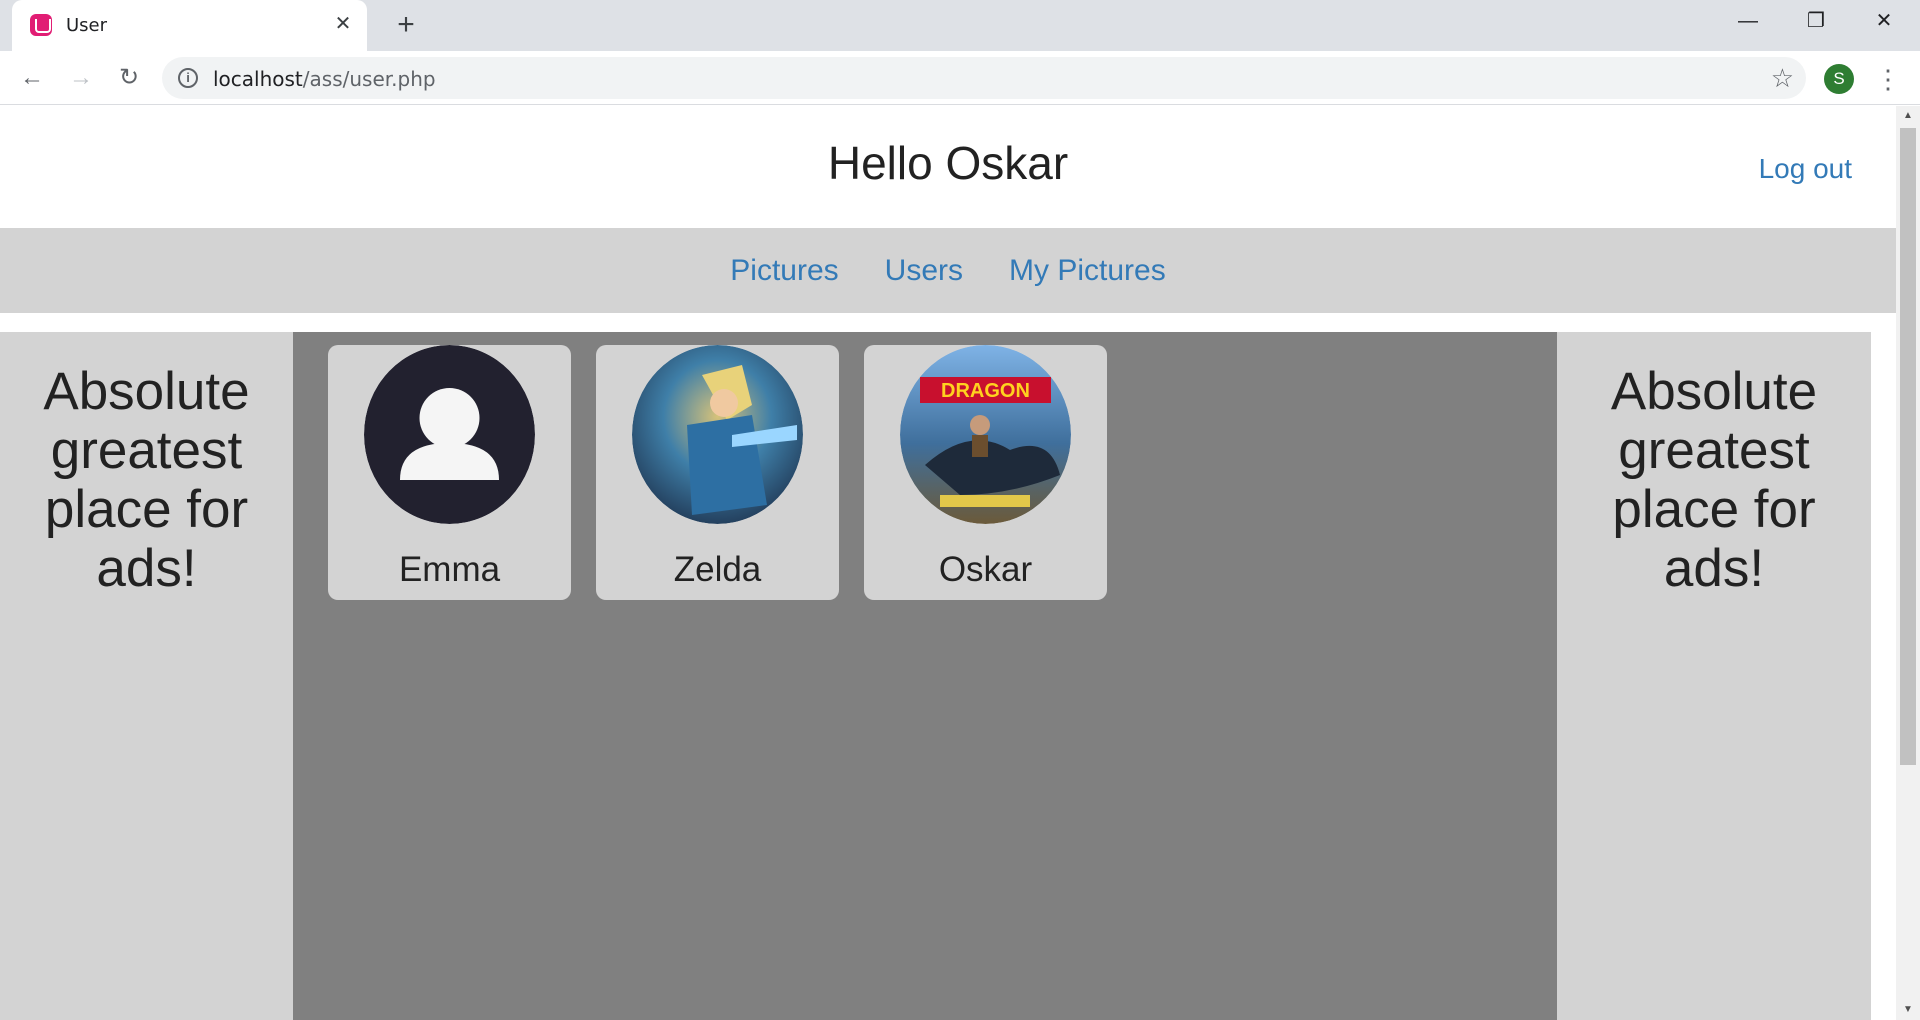  What do you see at coordinates (41, 25) in the screenshot?
I see `favicon-icon` at bounding box center [41, 25].